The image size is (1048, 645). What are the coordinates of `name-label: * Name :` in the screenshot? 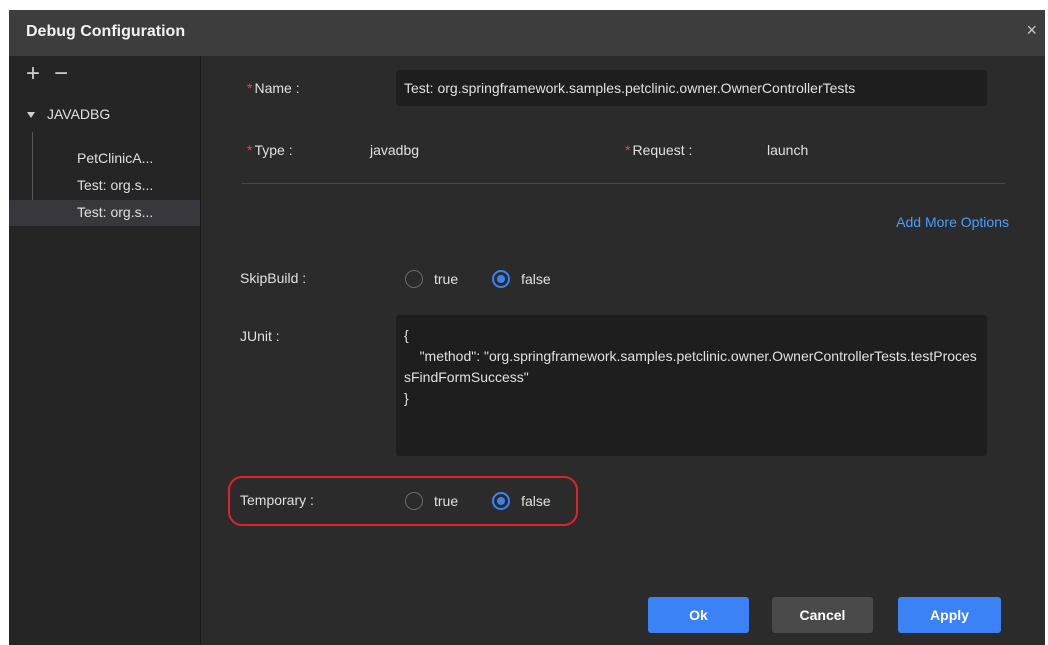 It's located at (273, 88).